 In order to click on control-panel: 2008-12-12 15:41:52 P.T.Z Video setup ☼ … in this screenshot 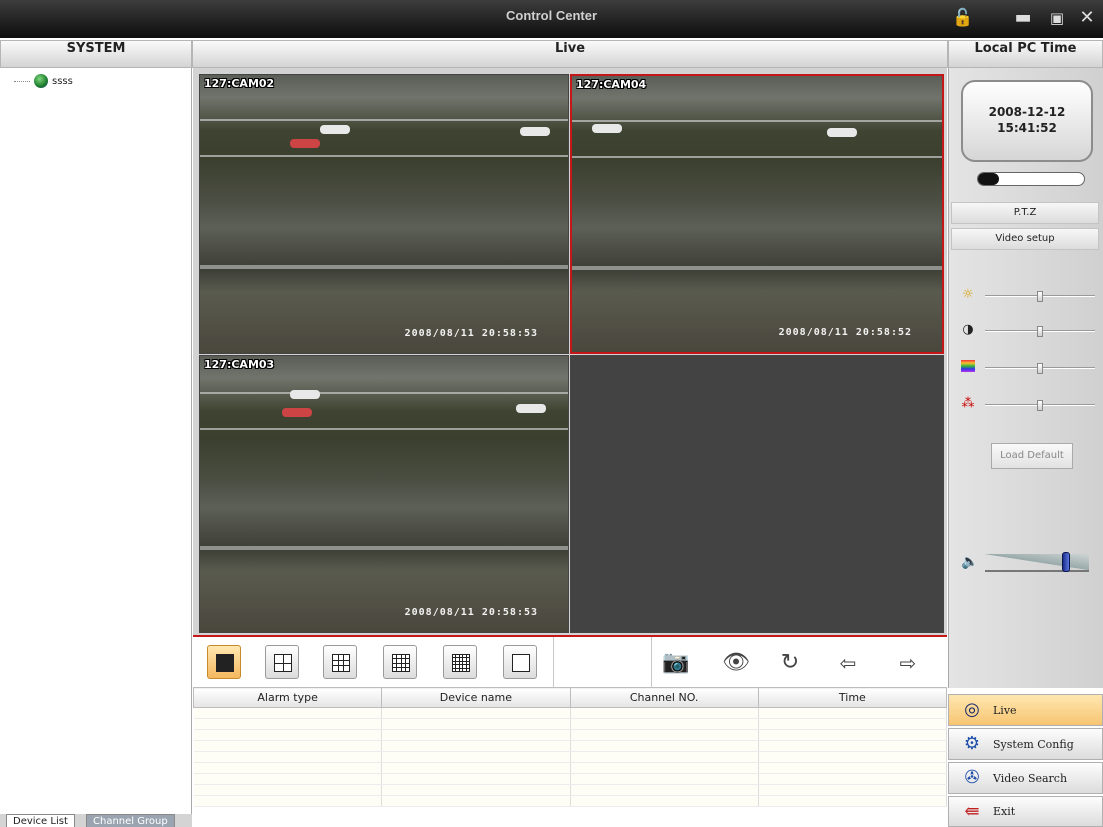, I will do `click(1025, 378)`.